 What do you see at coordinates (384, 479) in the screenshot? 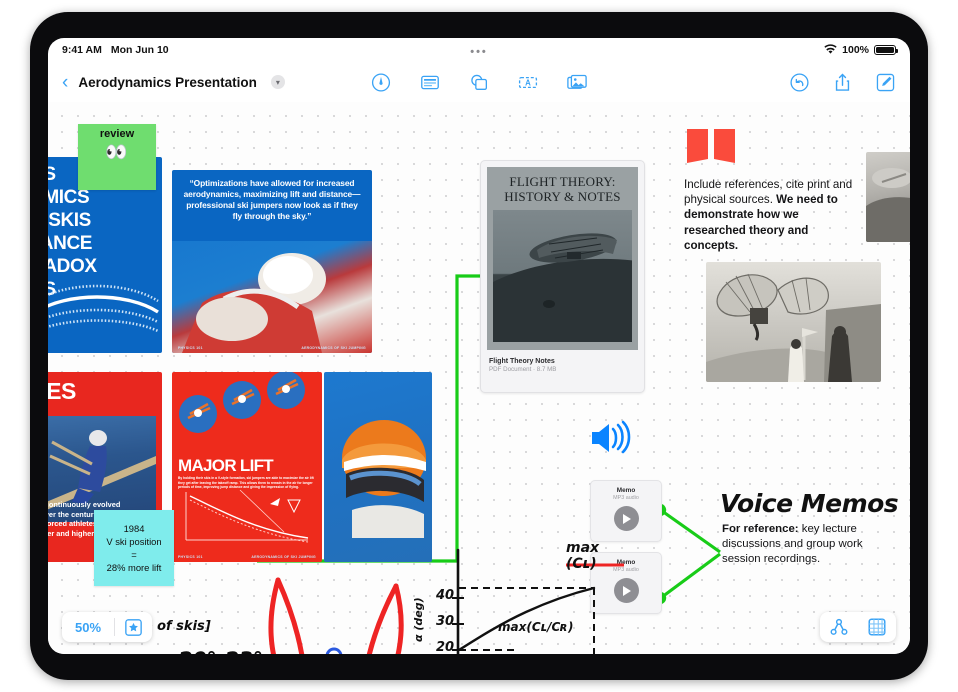
I see `helmet-illustration` at bounding box center [384, 479].